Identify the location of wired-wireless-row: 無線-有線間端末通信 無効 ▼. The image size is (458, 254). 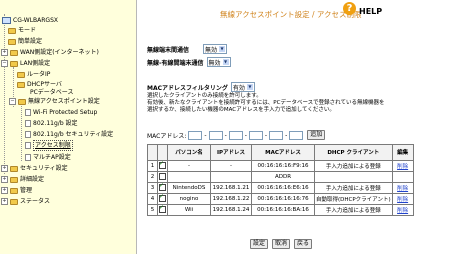
(189, 62).